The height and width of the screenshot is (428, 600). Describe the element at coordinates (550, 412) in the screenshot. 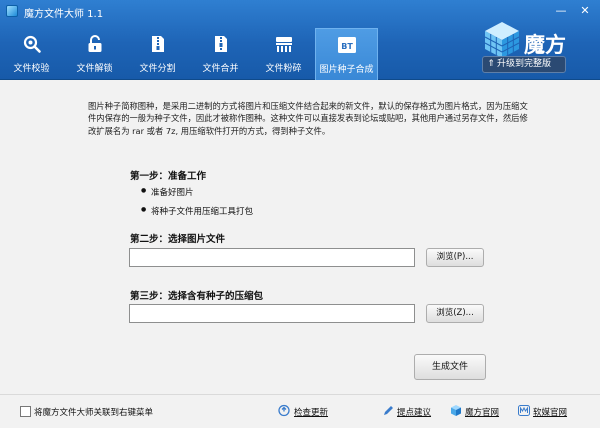

I see `company-site-link: 软媒官网` at that location.